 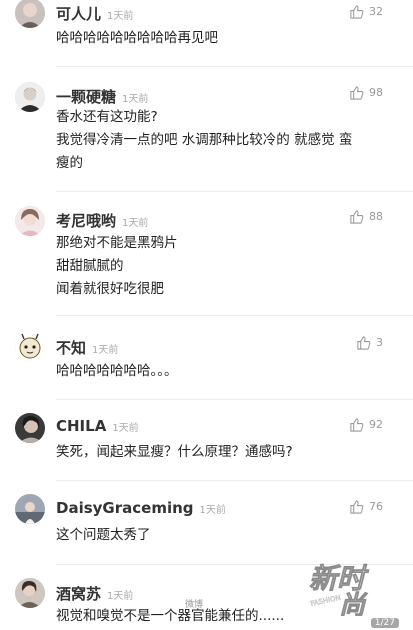 I want to click on like-button: 76, so click(x=366, y=506).